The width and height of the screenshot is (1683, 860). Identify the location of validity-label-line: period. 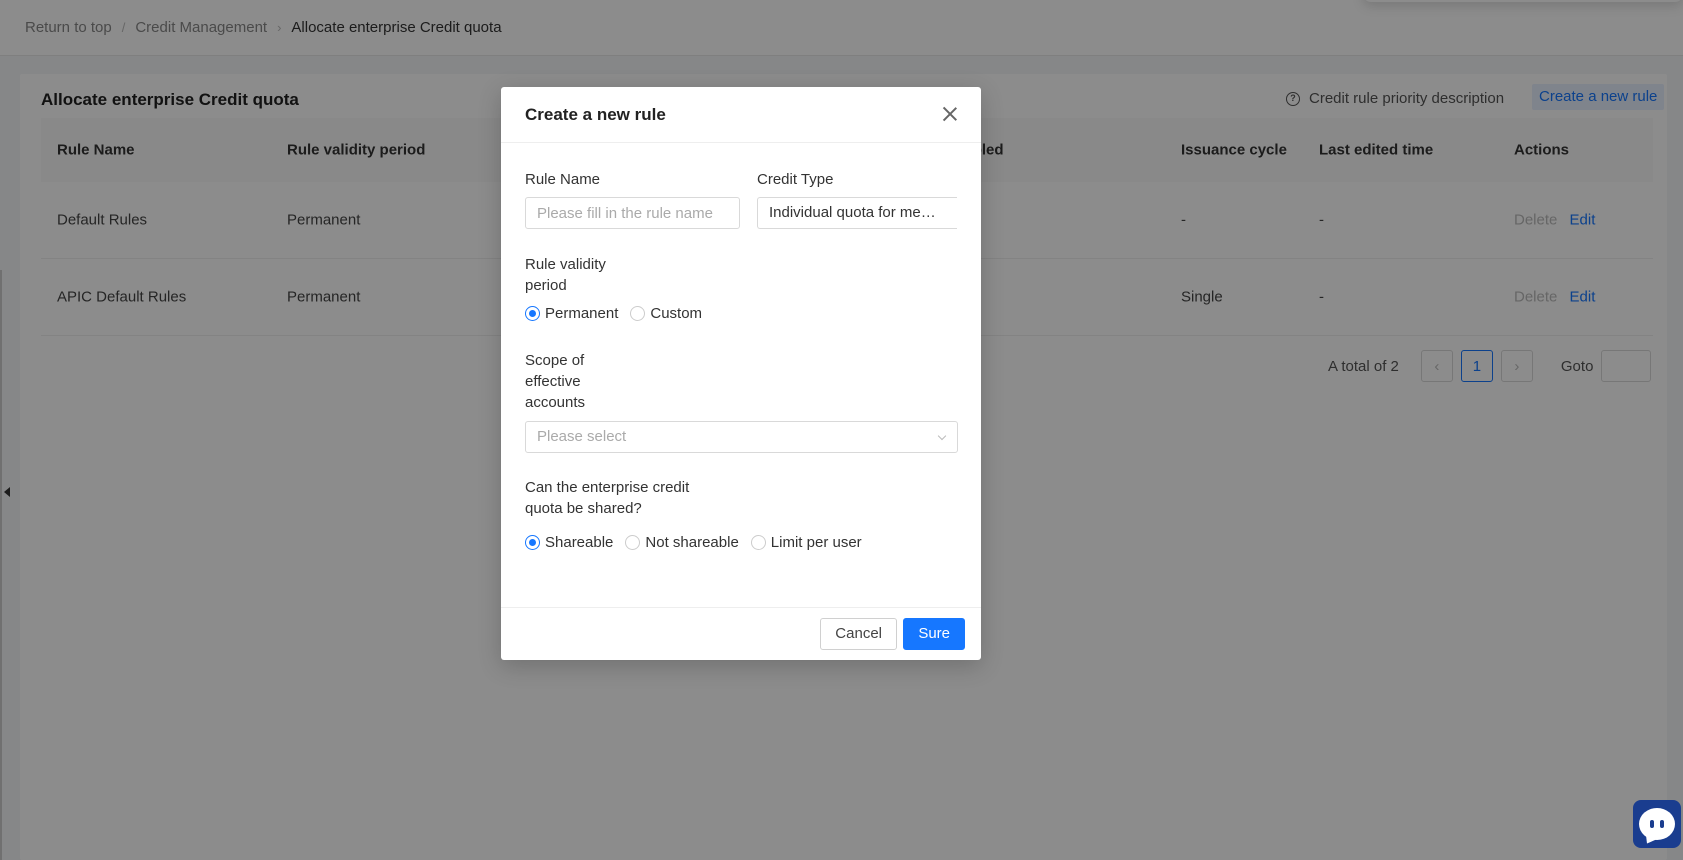
(546, 285).